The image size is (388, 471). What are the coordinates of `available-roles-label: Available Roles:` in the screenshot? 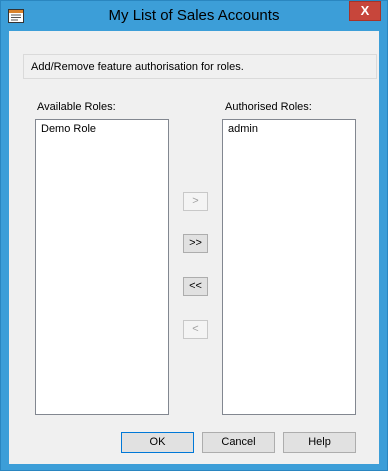 It's located at (76, 107).